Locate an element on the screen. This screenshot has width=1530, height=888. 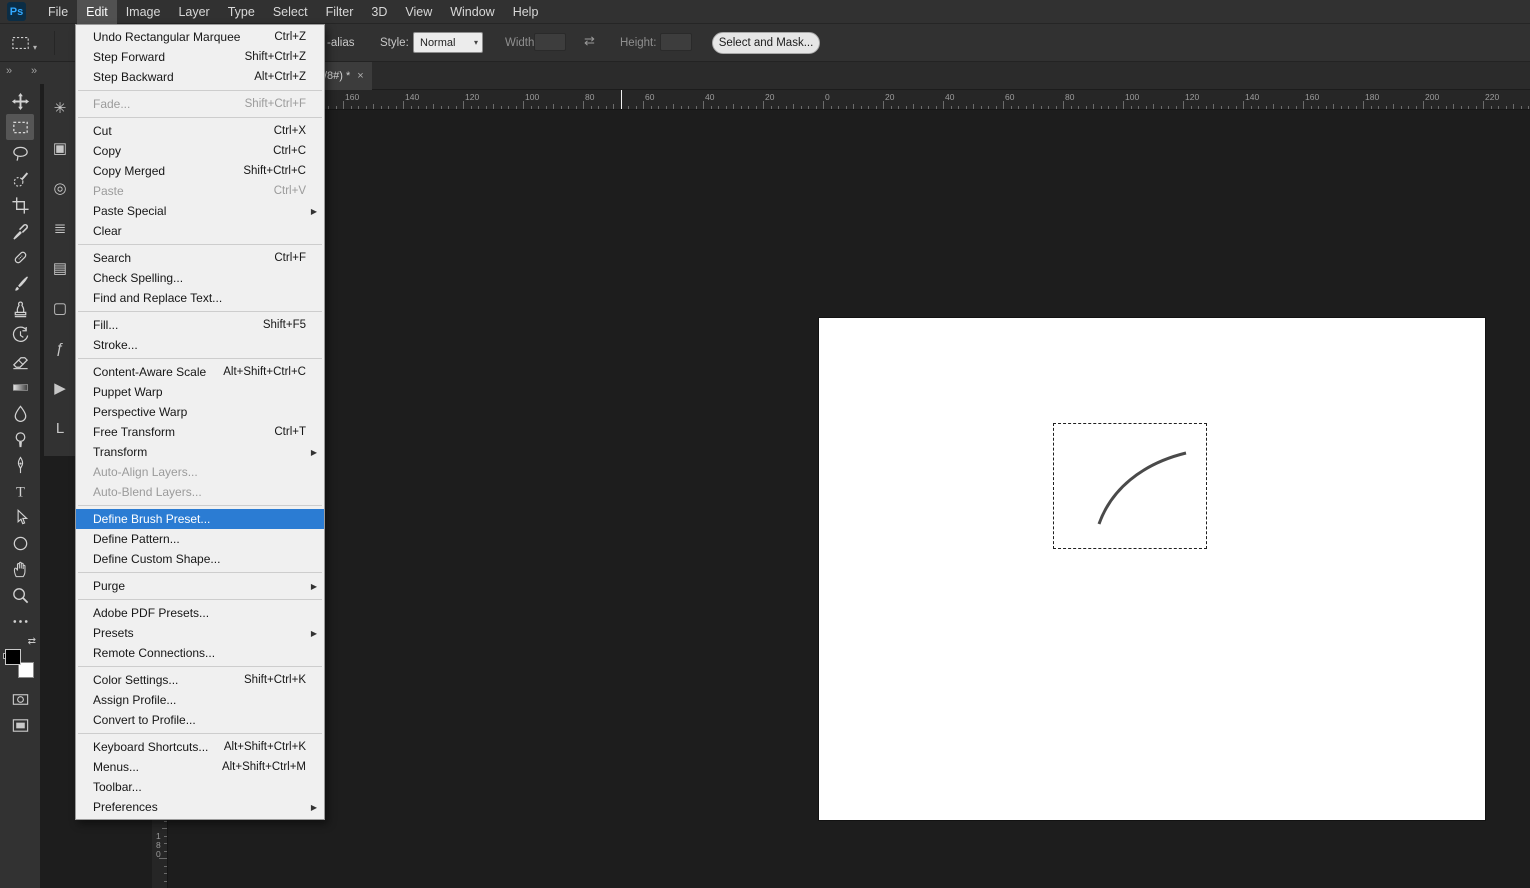
eyedropper-tool is located at coordinates (20, 231).